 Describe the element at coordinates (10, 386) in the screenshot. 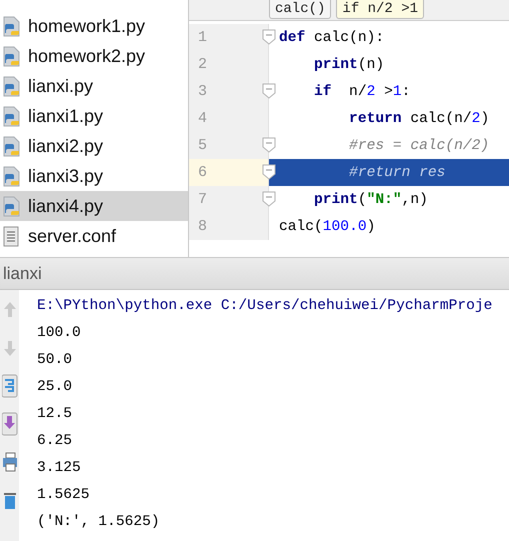

I see `wrap-icon` at that location.